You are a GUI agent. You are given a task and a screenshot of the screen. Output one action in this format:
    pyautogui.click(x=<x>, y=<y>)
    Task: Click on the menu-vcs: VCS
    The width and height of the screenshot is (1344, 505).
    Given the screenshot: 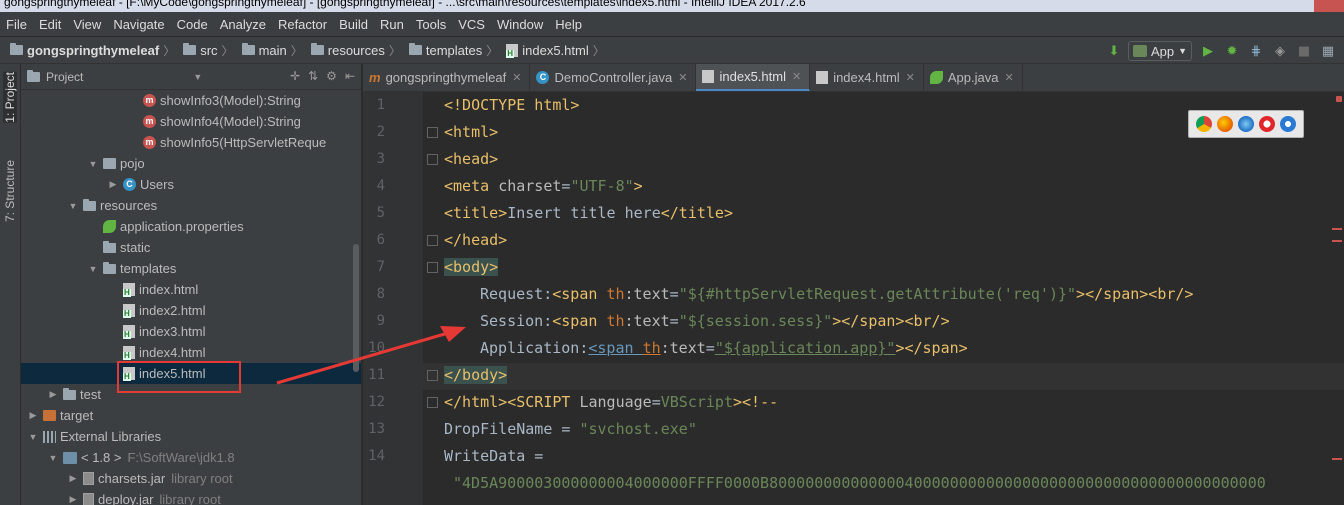 What is the action you would take?
    pyautogui.click(x=471, y=24)
    